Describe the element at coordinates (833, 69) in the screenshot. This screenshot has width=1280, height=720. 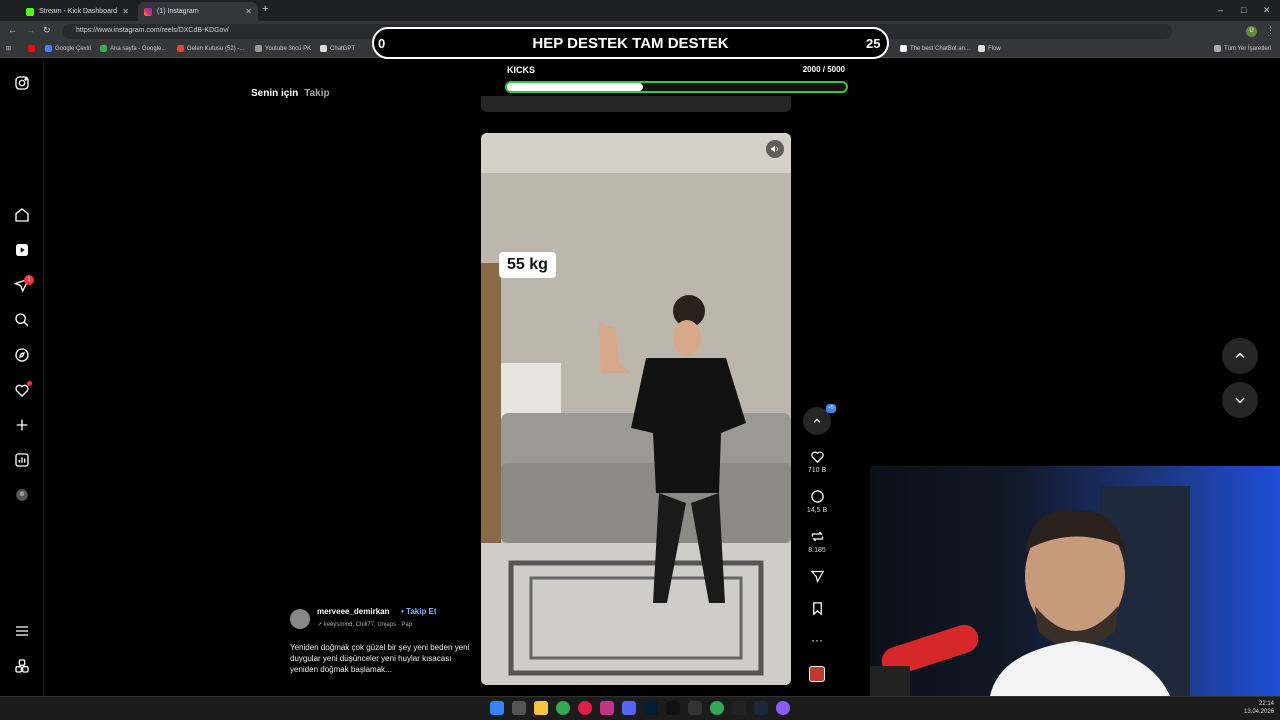
I see `kicks-total: / 5000` at that location.